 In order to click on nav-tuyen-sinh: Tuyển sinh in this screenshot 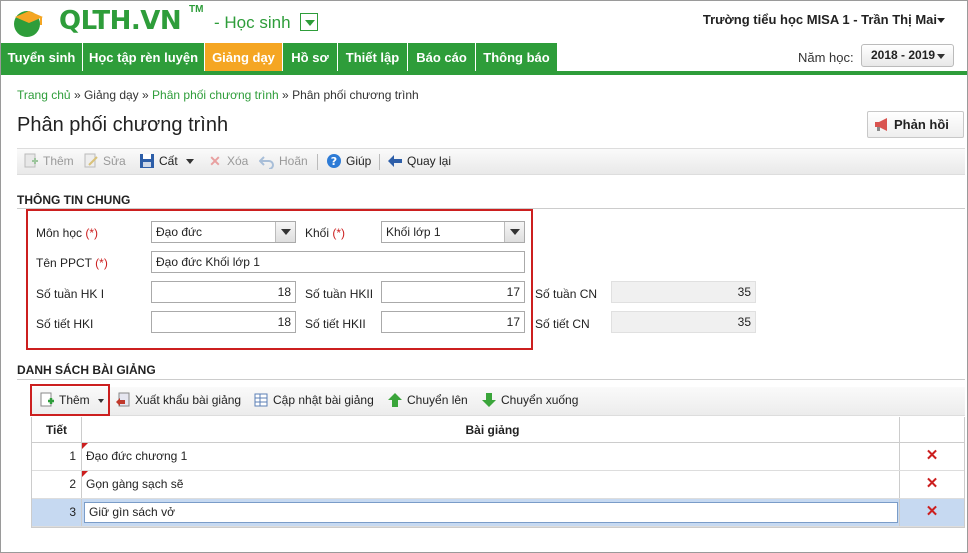, I will do `click(42, 57)`.